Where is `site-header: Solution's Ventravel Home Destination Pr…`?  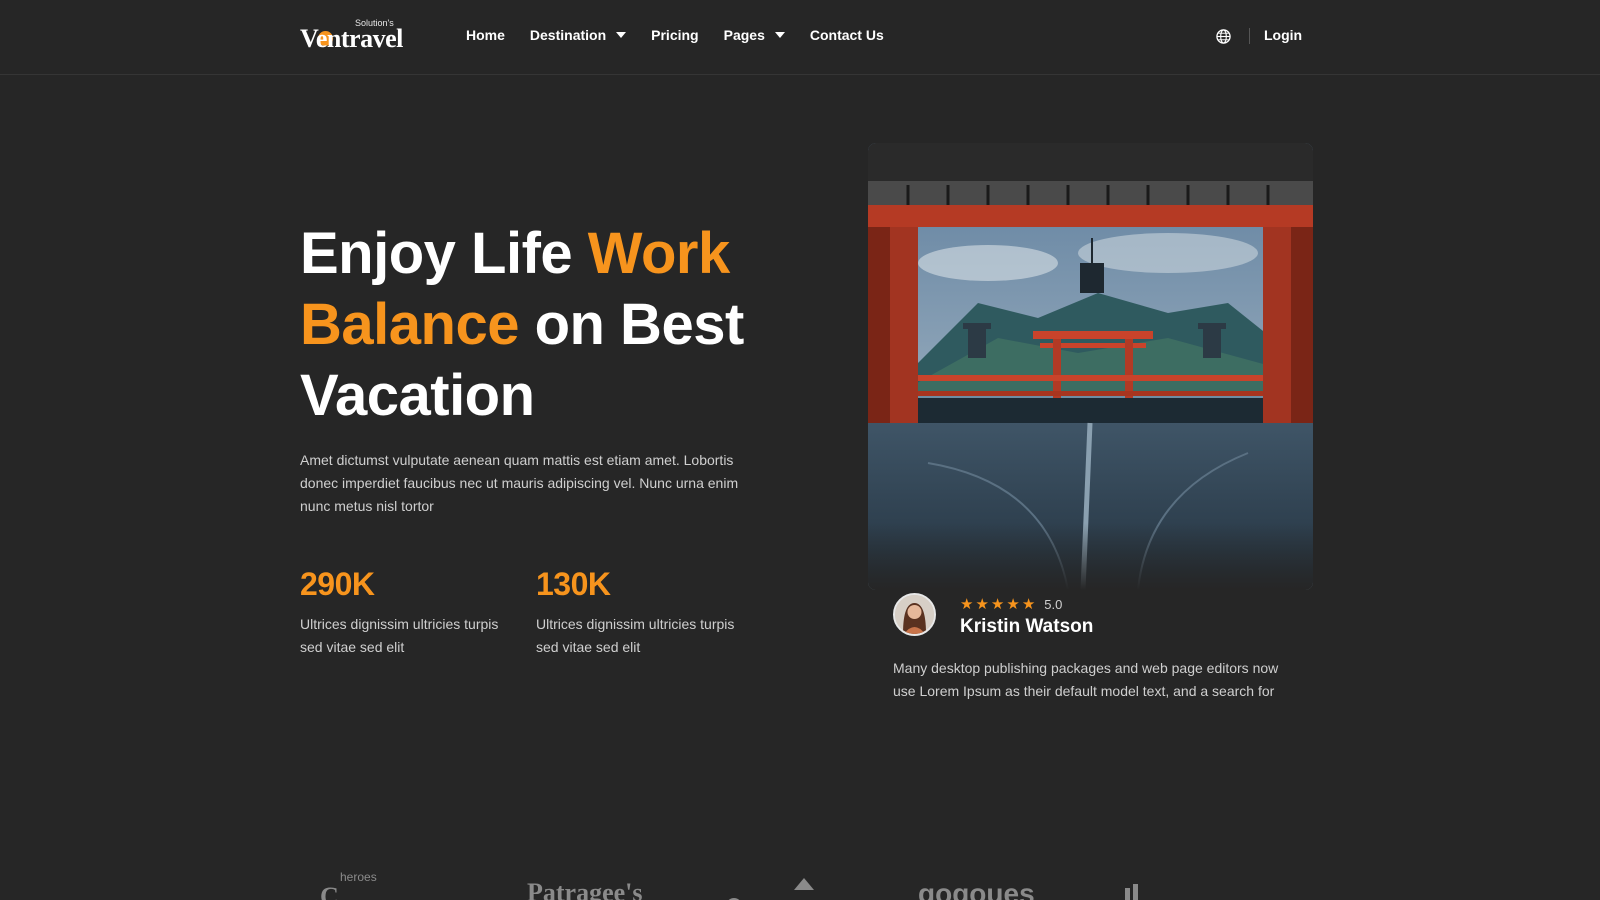 site-header: Solution's Ventravel Home Destination Pr… is located at coordinates (800, 37).